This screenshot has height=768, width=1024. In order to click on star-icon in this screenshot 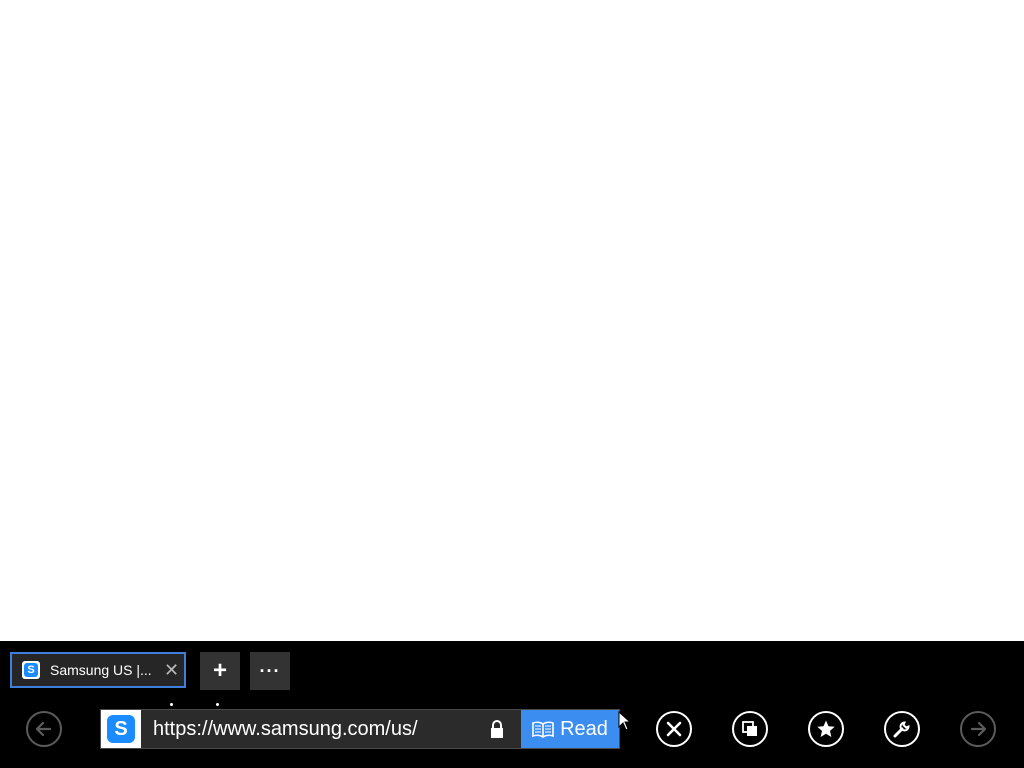, I will do `click(826, 728)`.